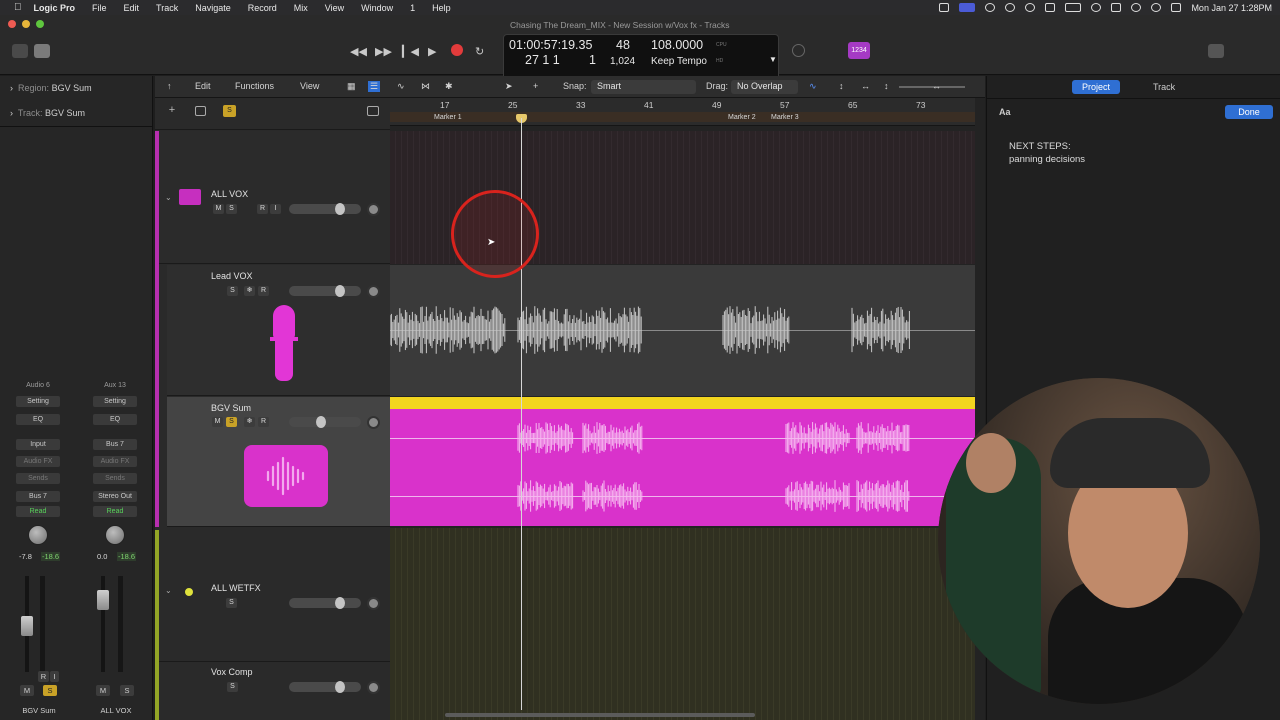 The width and height of the screenshot is (1280, 720). What do you see at coordinates (38, 496) in the screenshot?
I see `strip1-output-button: Bus 7` at bounding box center [38, 496].